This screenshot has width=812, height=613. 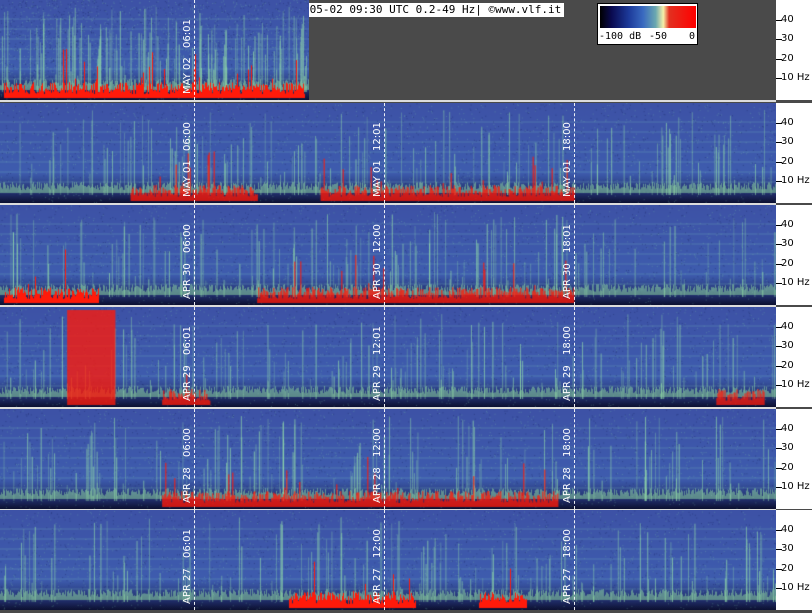 I want to click on spectrogram-image, so click(x=154, y=50).